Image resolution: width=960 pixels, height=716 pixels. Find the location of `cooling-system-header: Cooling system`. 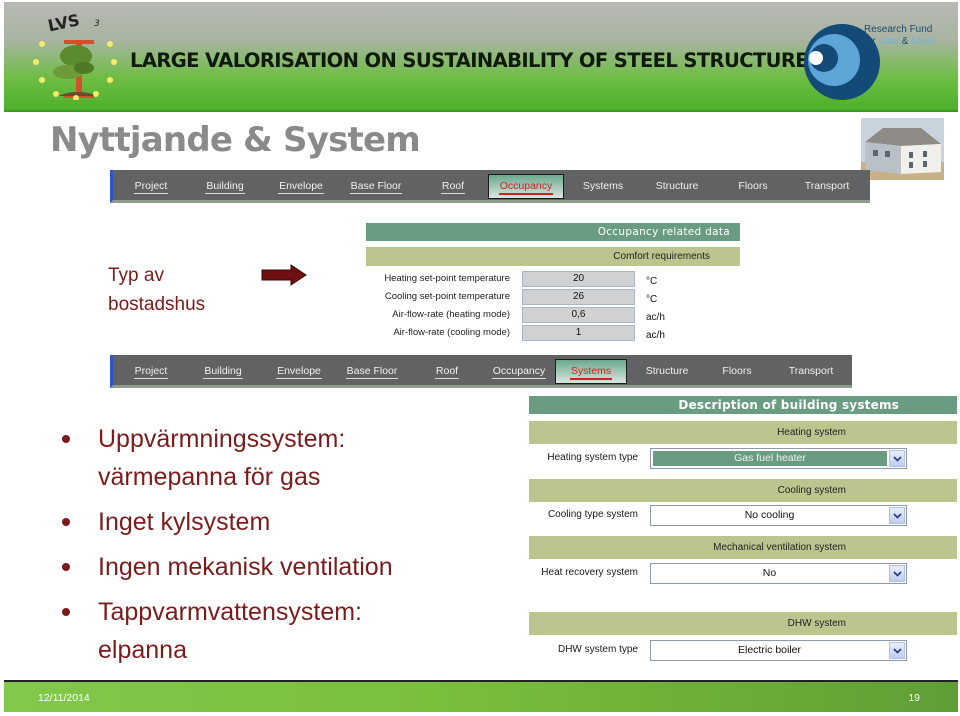

cooling-system-header: Cooling system is located at coordinates (743, 490).